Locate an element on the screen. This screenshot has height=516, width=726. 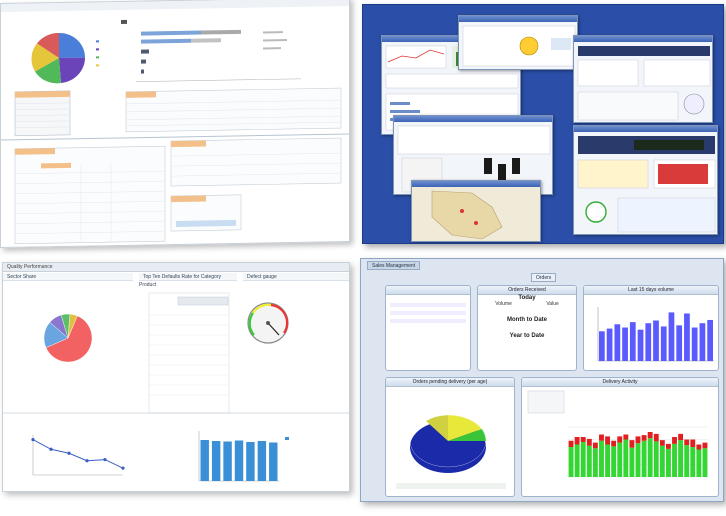
month-to-date-label: Month to Date is located at coordinates (527, 320).